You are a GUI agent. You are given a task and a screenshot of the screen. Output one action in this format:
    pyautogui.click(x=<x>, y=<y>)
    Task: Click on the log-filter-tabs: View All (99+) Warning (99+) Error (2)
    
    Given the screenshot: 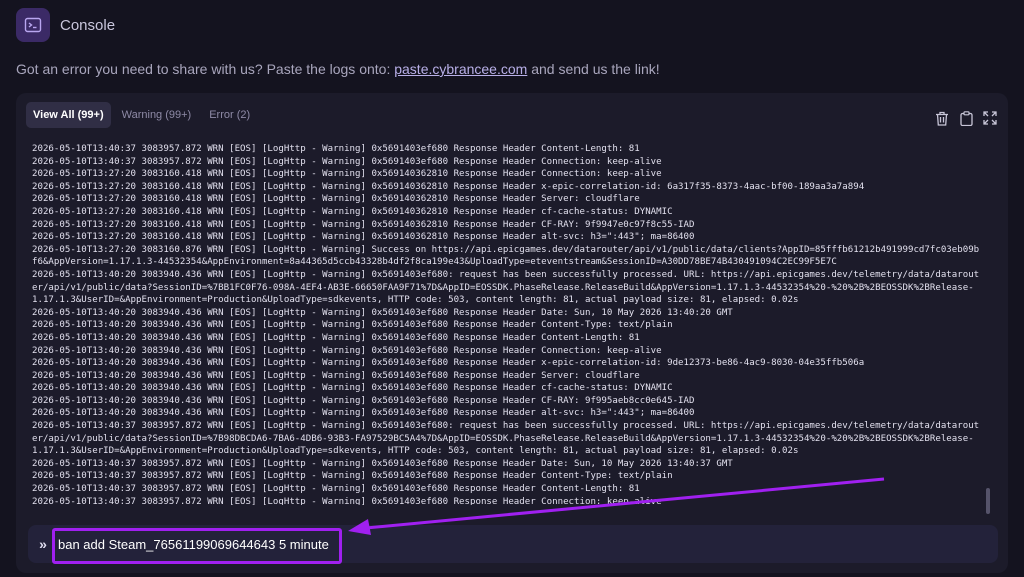 What is the action you would take?
    pyautogui.click(x=141, y=115)
    